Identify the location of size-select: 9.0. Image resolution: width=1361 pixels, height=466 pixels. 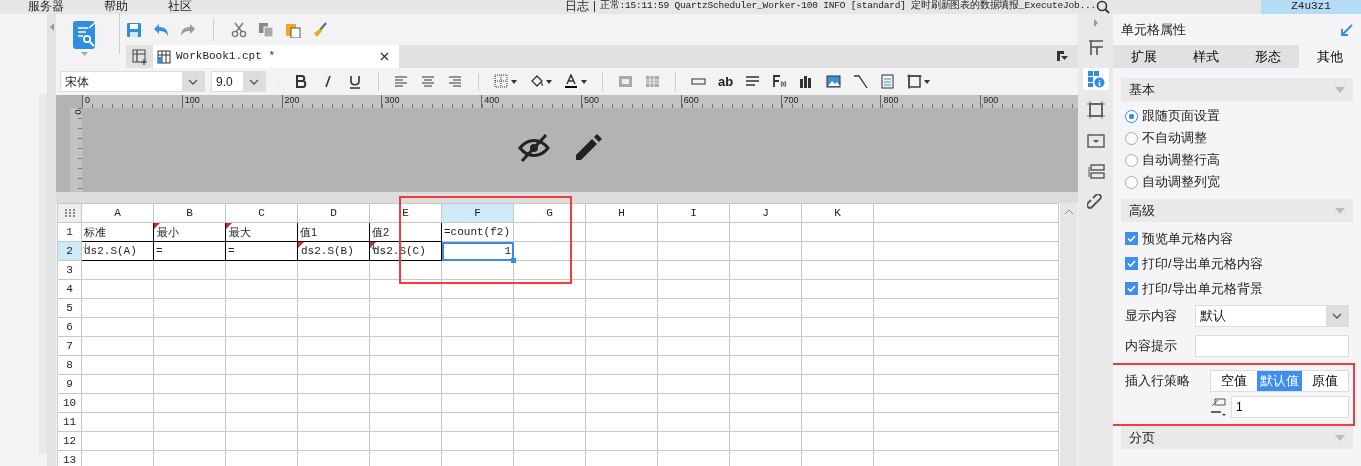
(238, 81).